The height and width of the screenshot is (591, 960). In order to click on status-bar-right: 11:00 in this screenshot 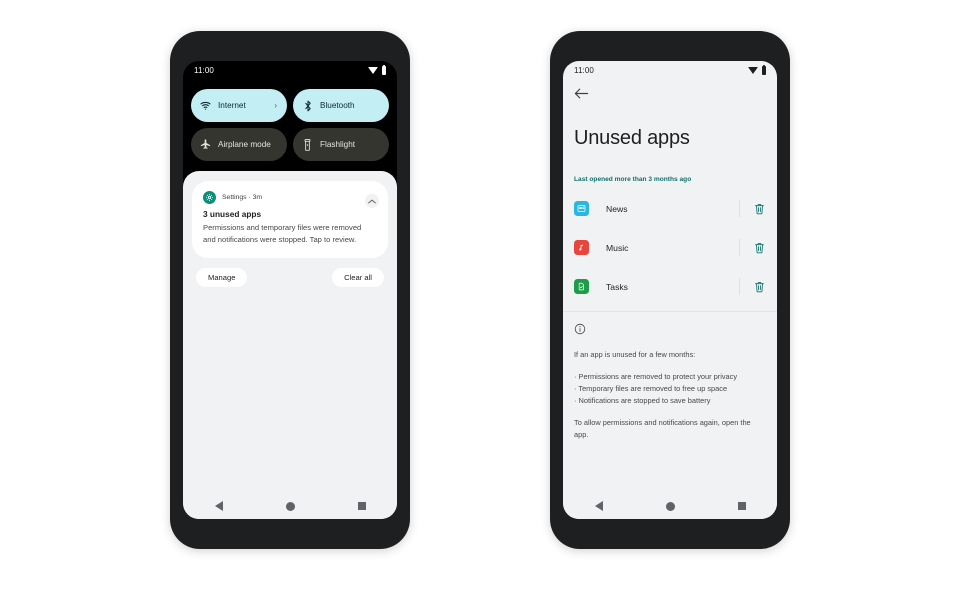, I will do `click(670, 70)`.